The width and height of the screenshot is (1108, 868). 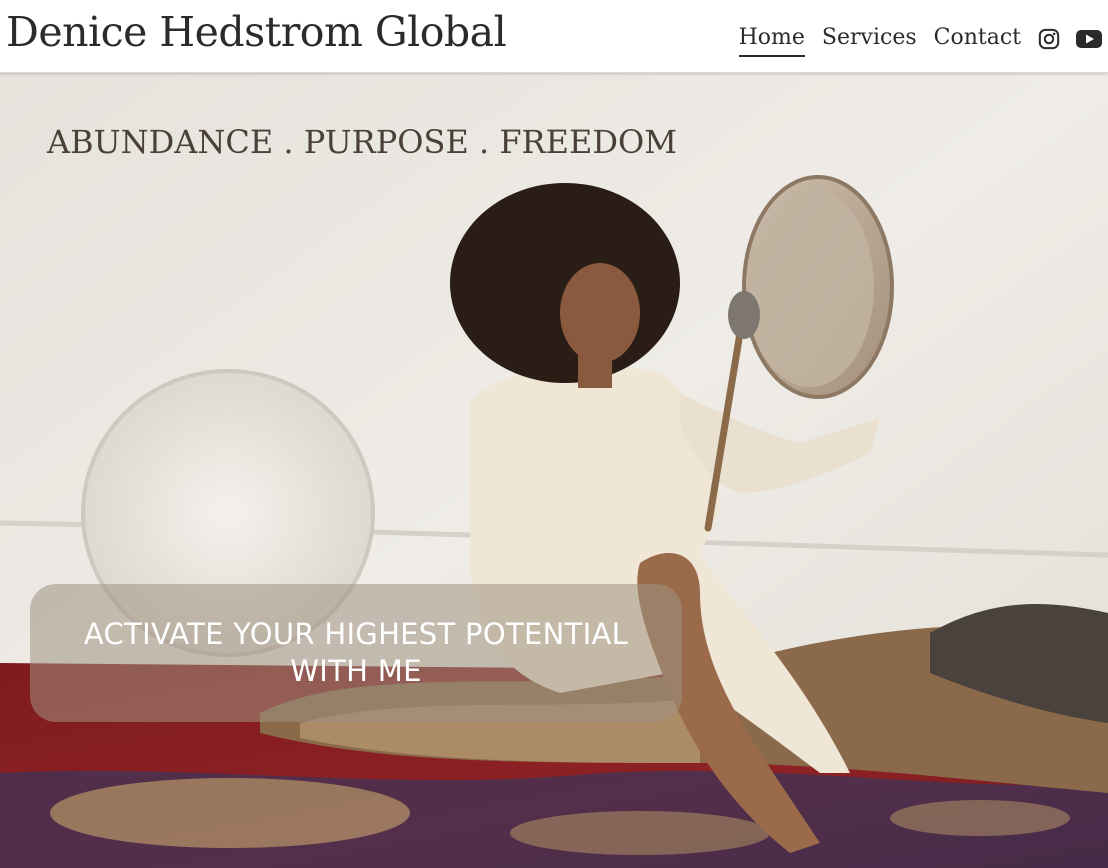 I want to click on hero-cta-text: ACTIVATE YOUR HIGHEST POTENTIAL WITH ME, so click(x=356, y=652).